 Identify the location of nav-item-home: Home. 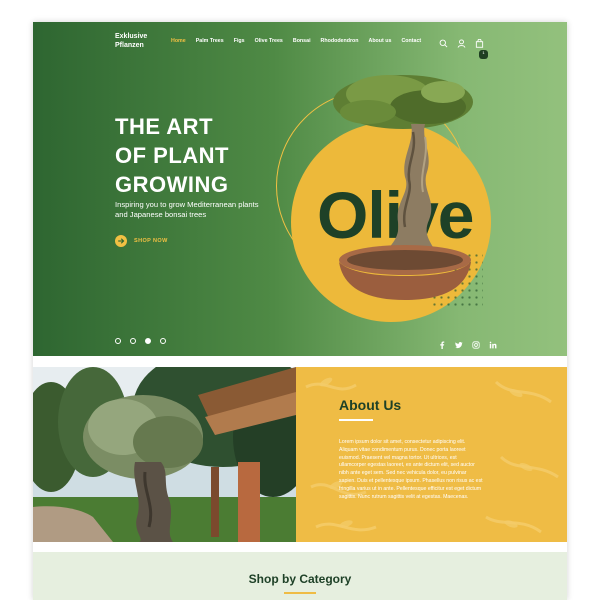
(178, 41).